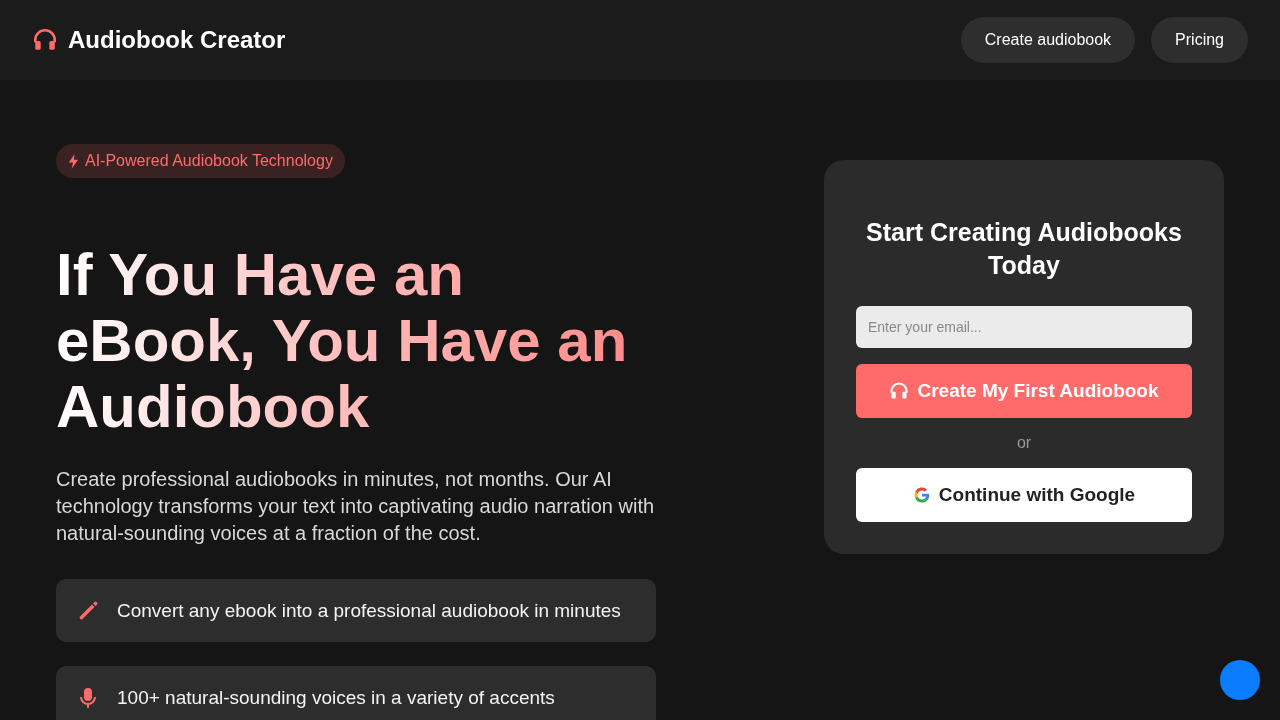 This screenshot has width=1280, height=720. Describe the element at coordinates (1024, 249) in the screenshot. I see `card-title: Start Creating Audiobooks Today` at that location.